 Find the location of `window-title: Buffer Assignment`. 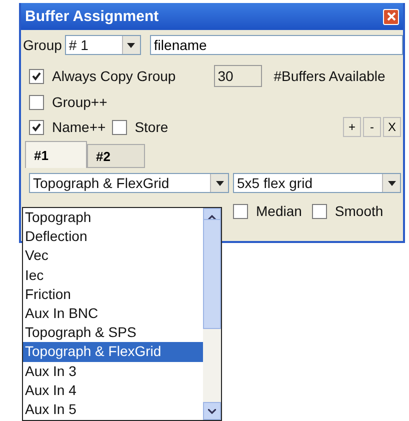

window-title: Buffer Assignment is located at coordinates (92, 16).